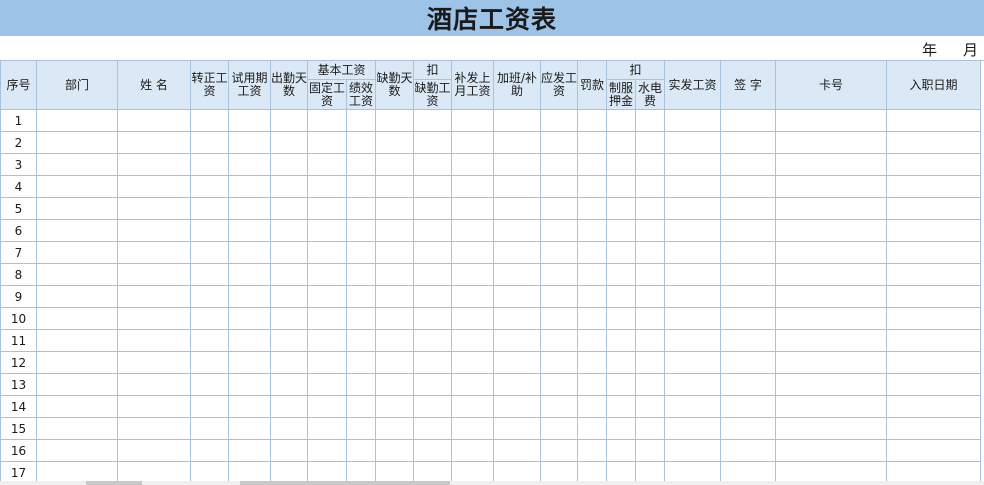 The height and width of the screenshot is (485, 984). Describe the element at coordinates (748, 85) in the screenshot. I see `header-signature: 签 字` at that location.